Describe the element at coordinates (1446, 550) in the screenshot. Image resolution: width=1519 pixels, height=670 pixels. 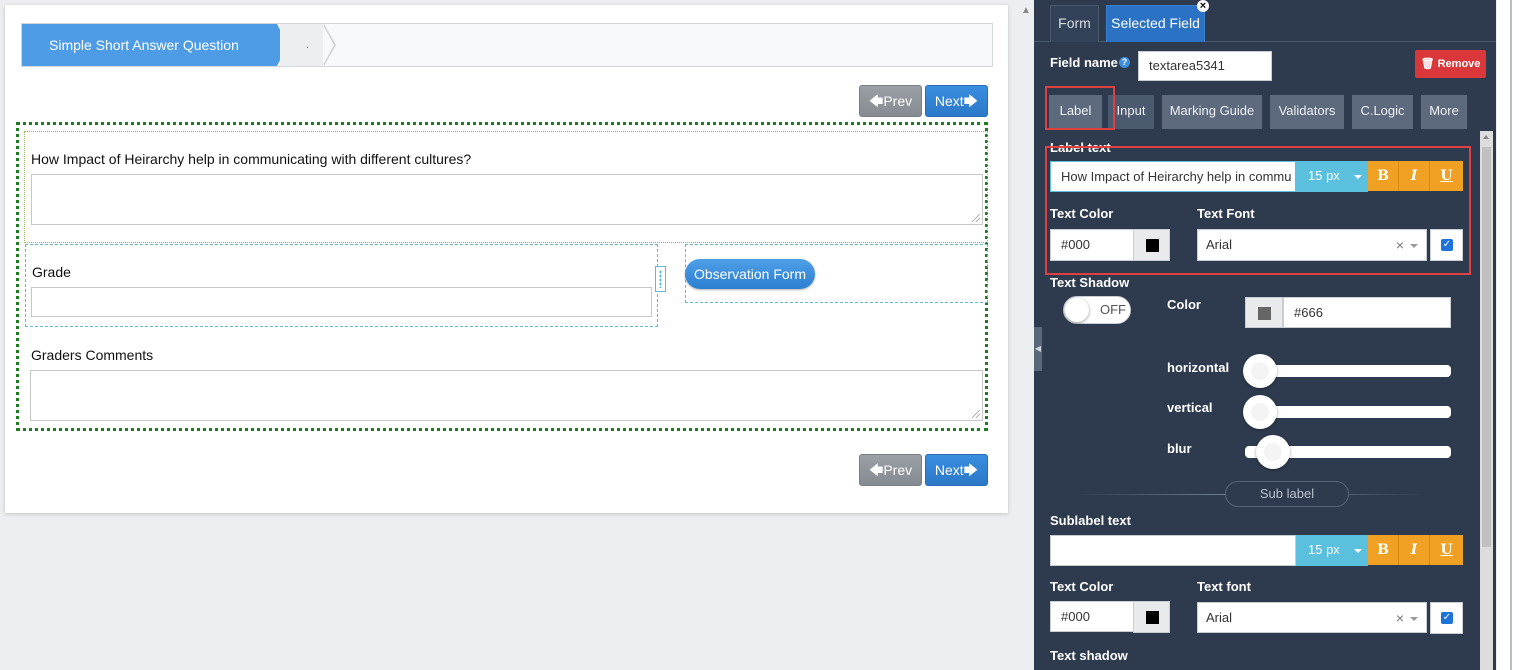
I see `sublabel-underline-button: U` at that location.